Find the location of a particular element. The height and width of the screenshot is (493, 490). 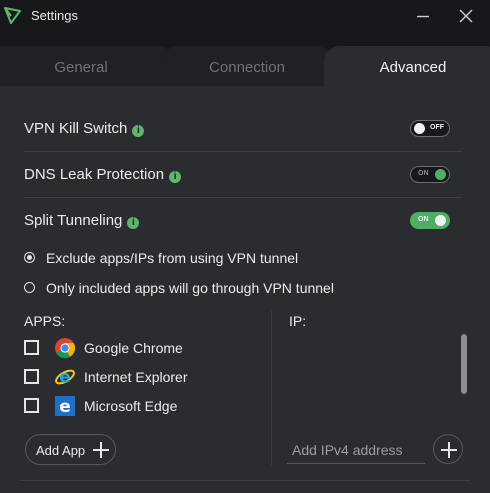

ip-section-label: IP: is located at coordinates (298, 321).